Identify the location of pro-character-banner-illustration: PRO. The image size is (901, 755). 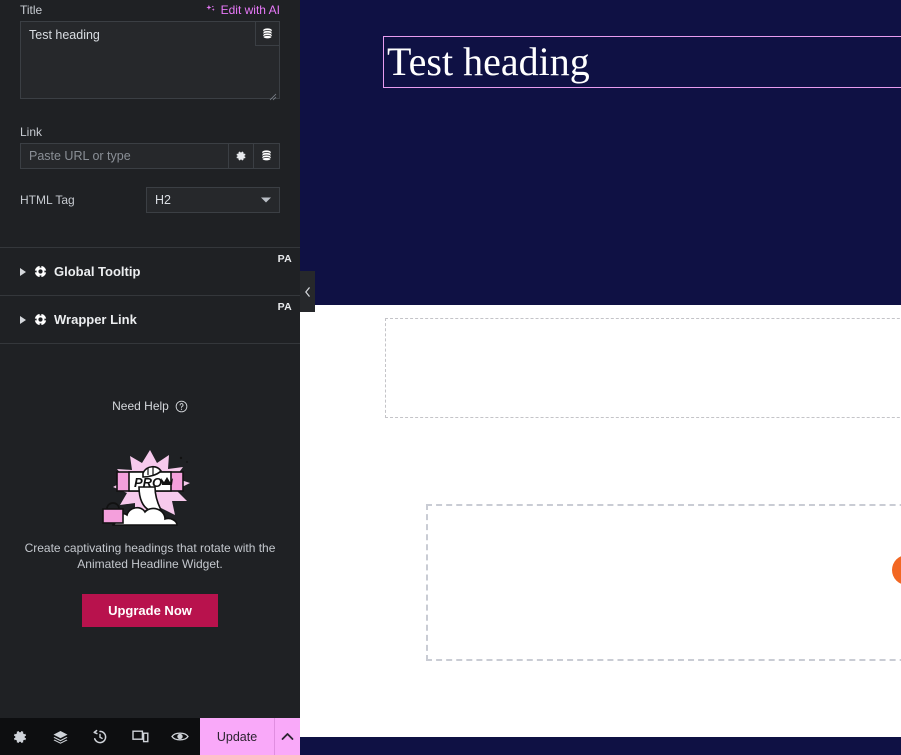
(146, 488).